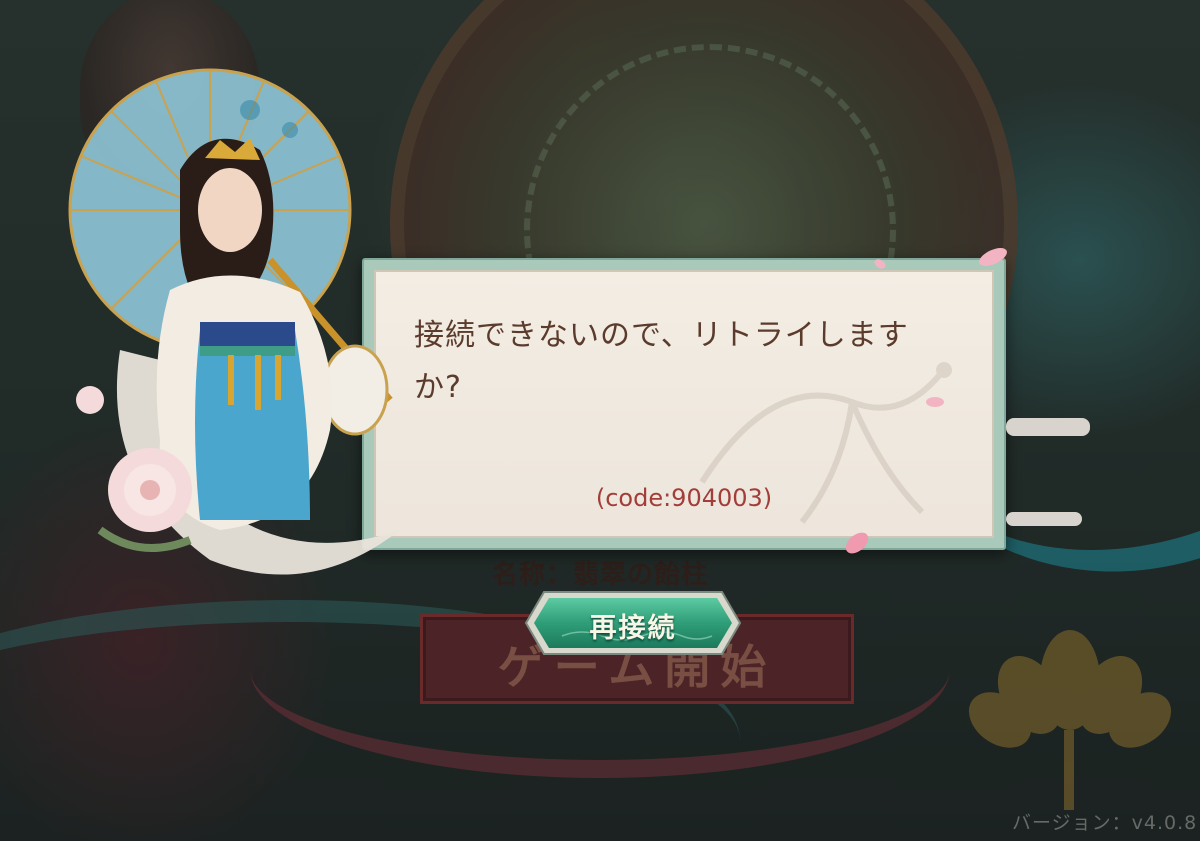 This screenshot has width=1200, height=841. Describe the element at coordinates (661, 335) in the screenshot. I see `dialog-message-line: 接続できないので、リトライします` at that location.